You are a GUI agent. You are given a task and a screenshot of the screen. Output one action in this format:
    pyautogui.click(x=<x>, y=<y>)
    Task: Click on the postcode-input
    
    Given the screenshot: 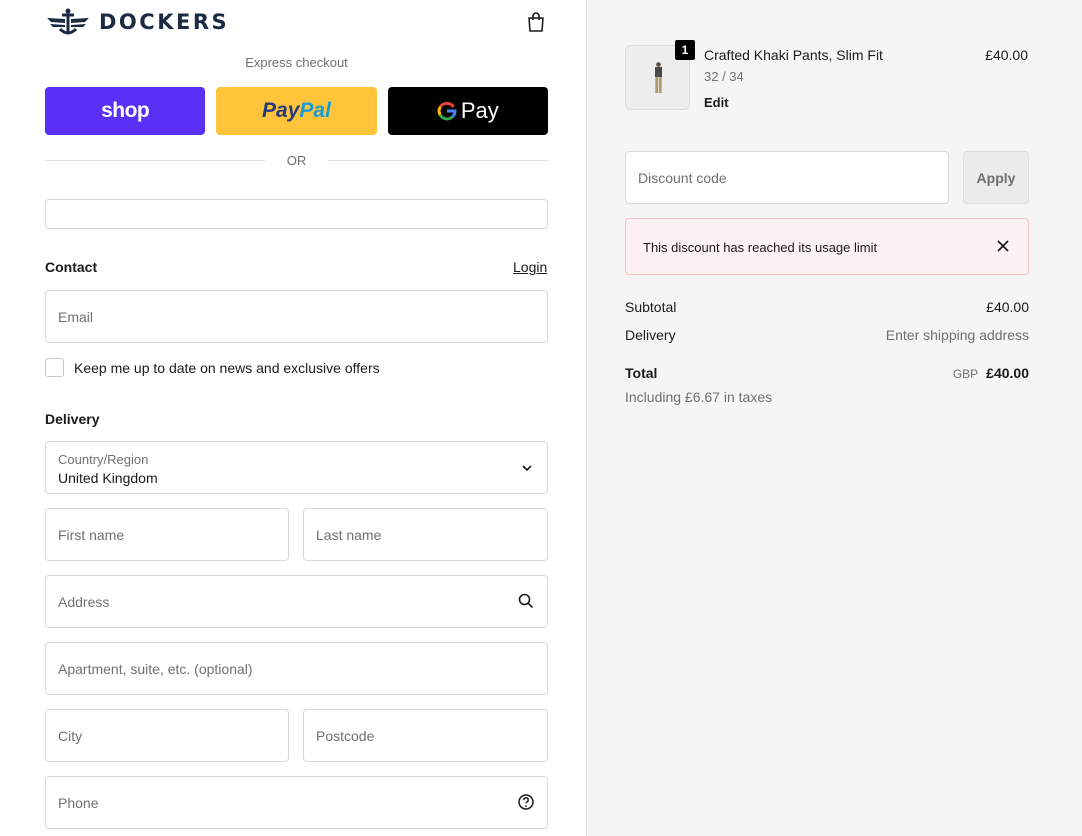 What is the action you would take?
    pyautogui.click(x=425, y=735)
    